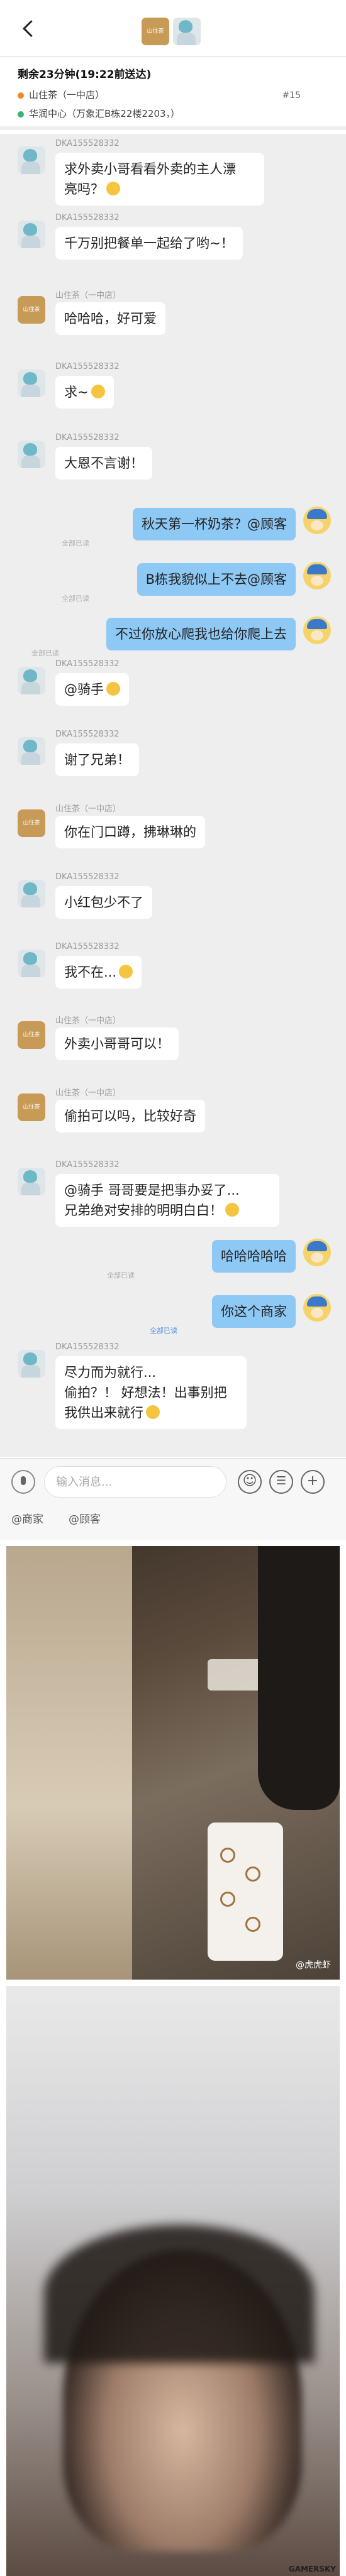 The width and height of the screenshot is (346, 2576). I want to click on message-bubble: B栋我貌似上不去@顾客, so click(217, 579).